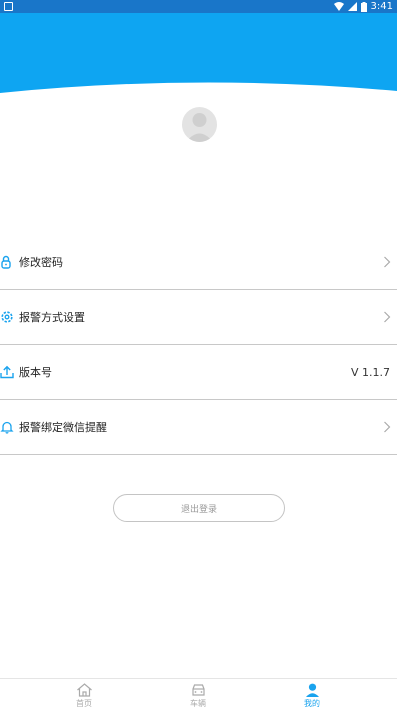  I want to click on menu-item-label: 报警绑定微信提醒, so click(63, 427).